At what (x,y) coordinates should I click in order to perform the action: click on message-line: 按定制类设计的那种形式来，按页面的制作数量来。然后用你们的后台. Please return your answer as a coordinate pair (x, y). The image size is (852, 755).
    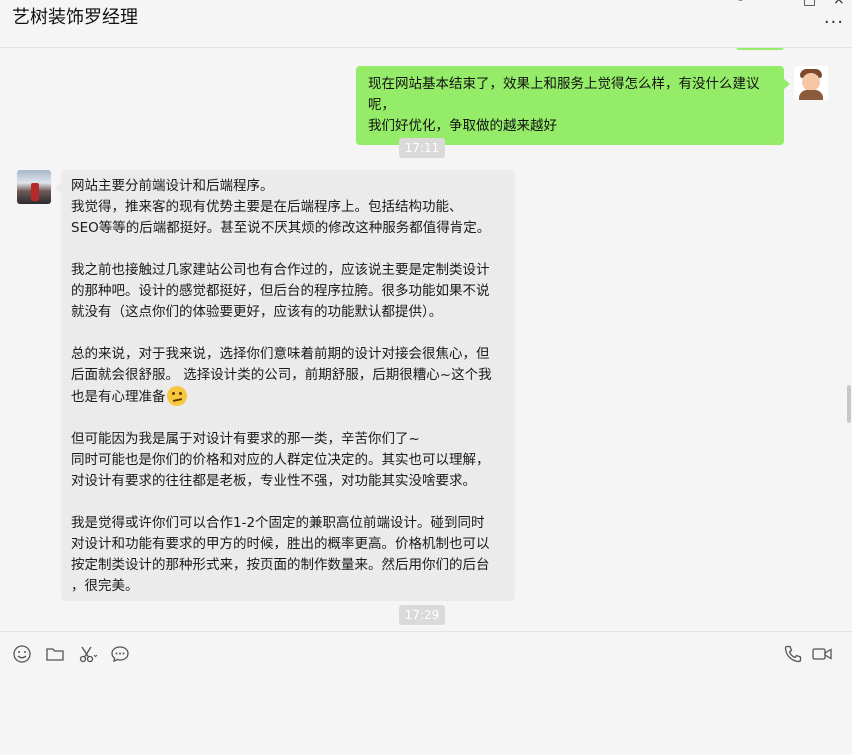
    Looking at the image, I should click on (280, 565).